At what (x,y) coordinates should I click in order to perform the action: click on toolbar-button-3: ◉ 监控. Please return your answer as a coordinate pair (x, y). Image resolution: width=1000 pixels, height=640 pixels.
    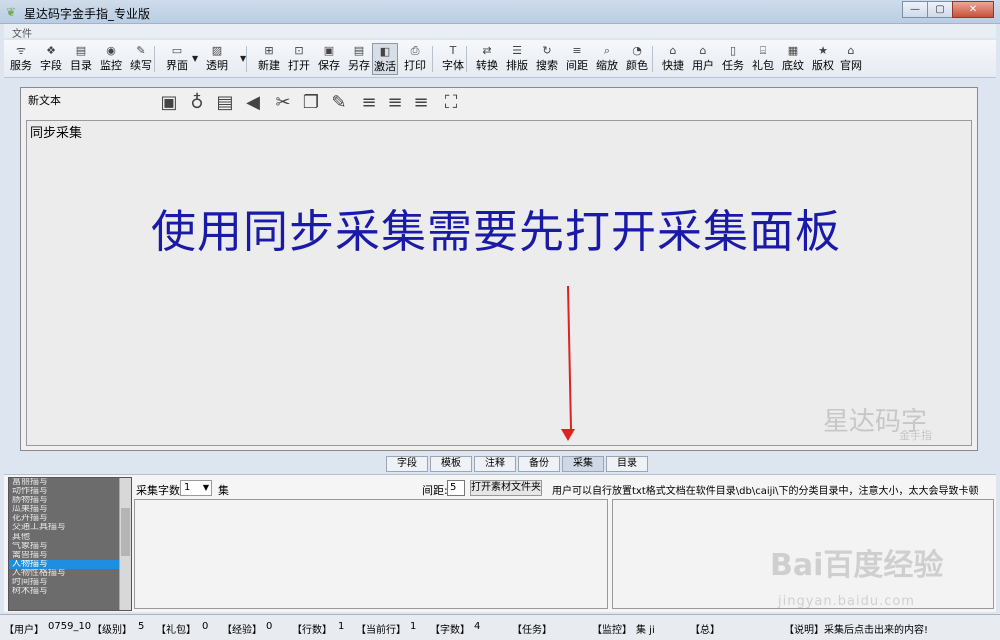
    Looking at the image, I should click on (111, 59).